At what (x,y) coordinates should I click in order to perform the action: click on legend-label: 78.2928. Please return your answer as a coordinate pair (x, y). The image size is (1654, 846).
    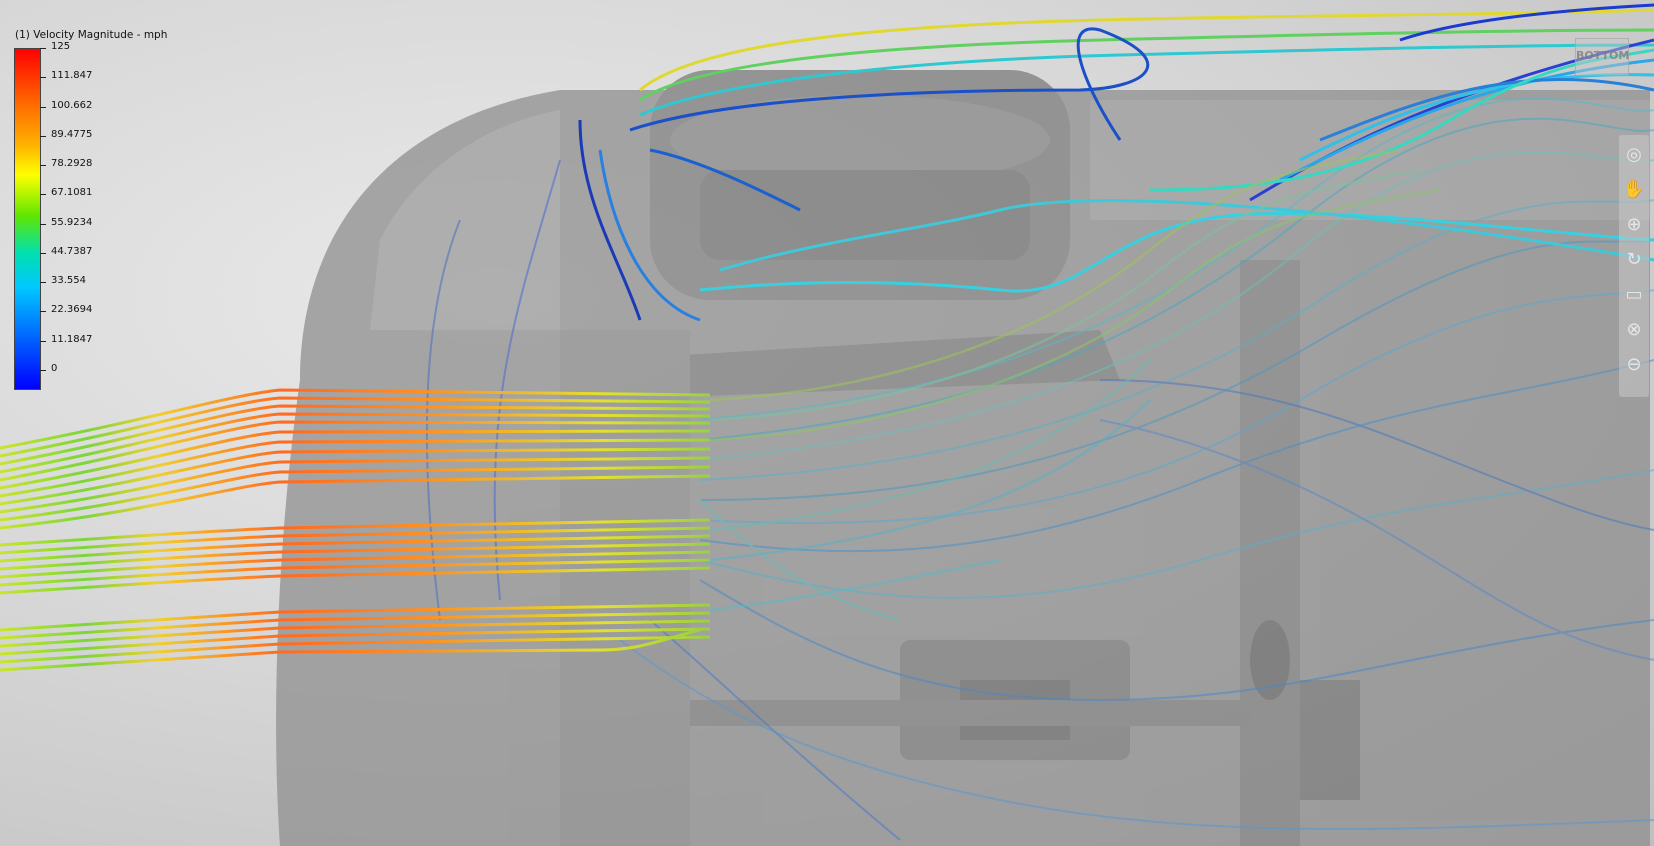
    Looking at the image, I should click on (72, 164).